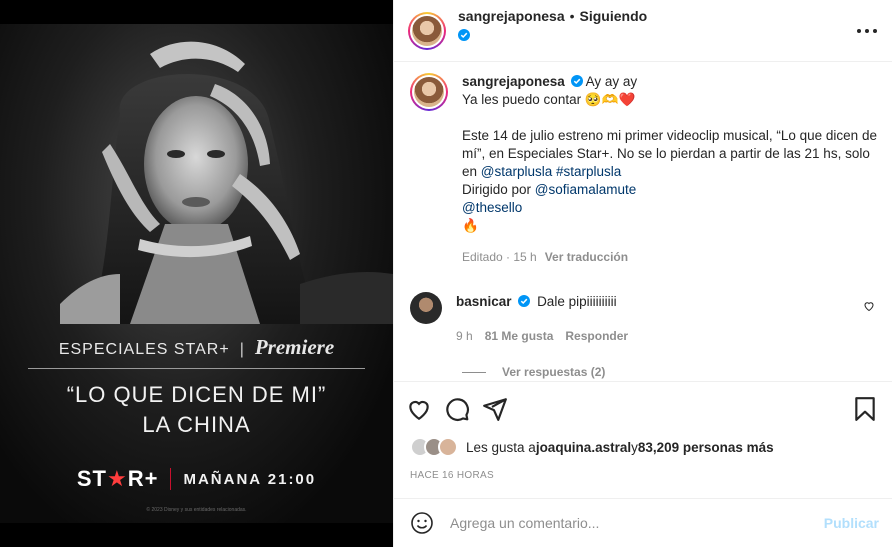  Describe the element at coordinates (851, 523) in the screenshot. I see `publish-button: Publicar` at that location.